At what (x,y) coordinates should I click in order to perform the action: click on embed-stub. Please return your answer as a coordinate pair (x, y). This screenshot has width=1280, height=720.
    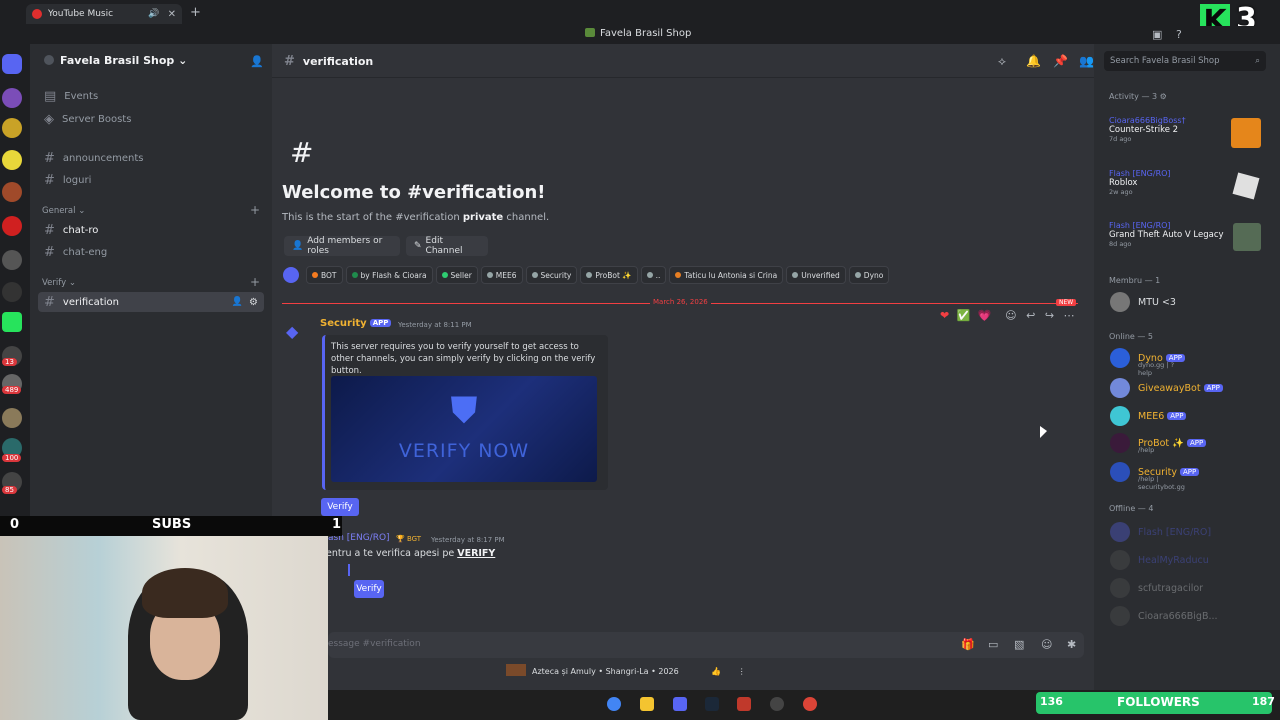
    Looking at the image, I should click on (388, 570).